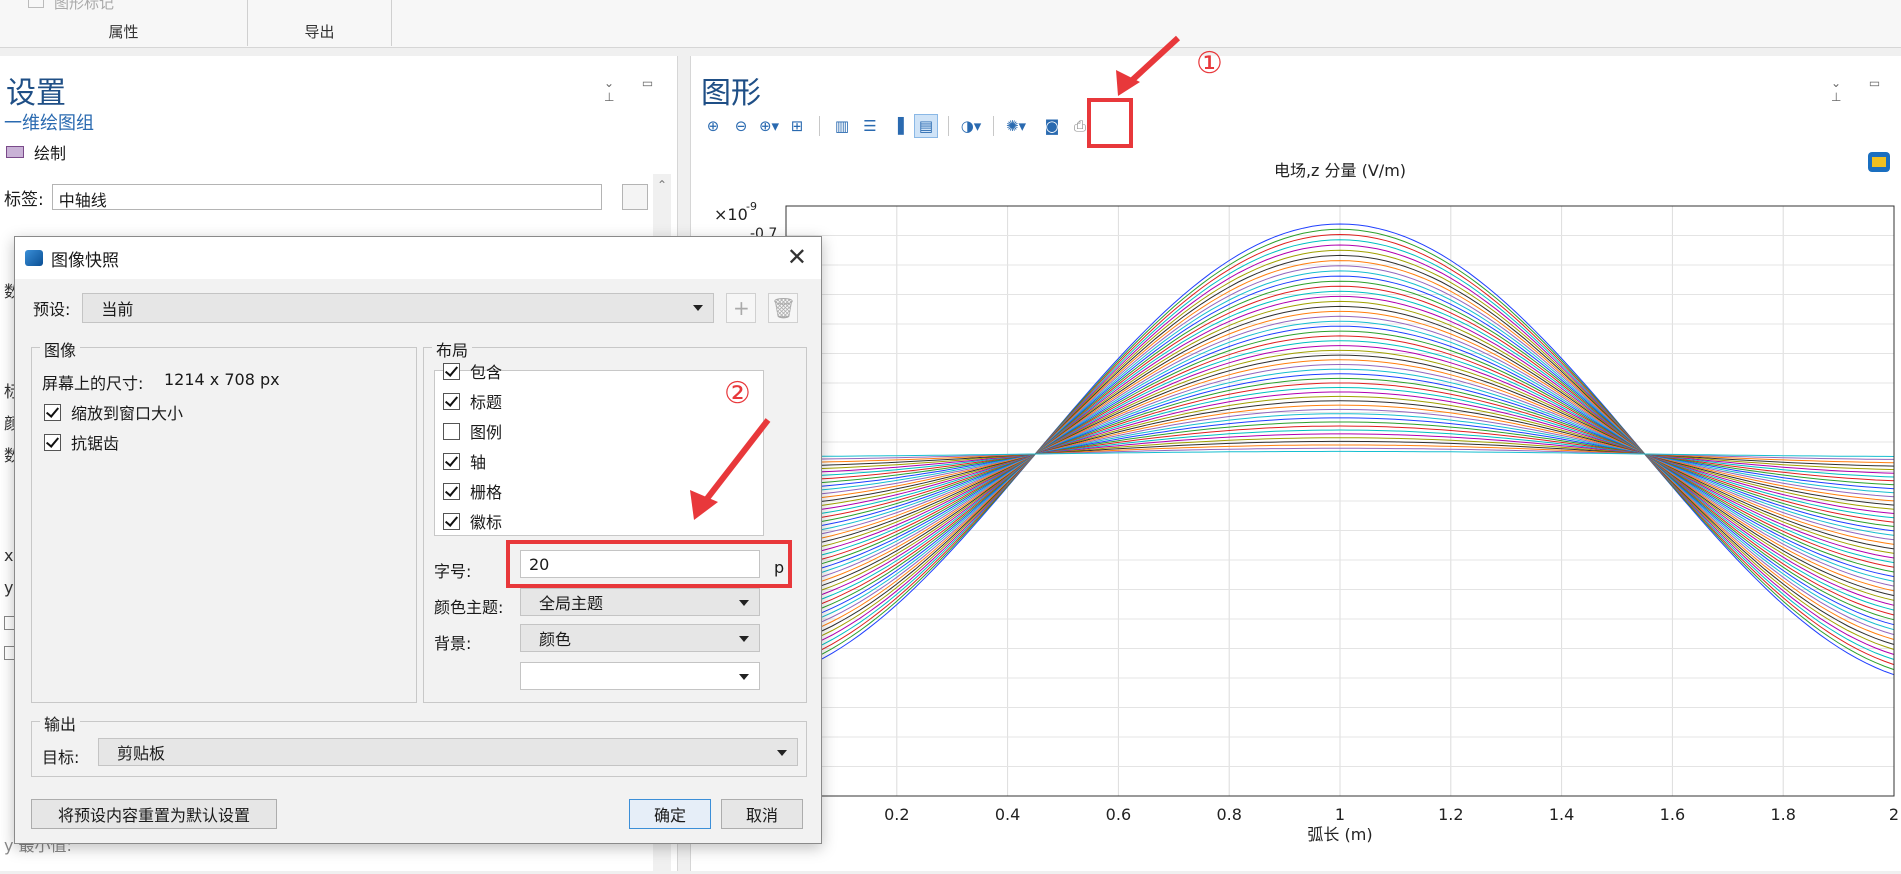 This screenshot has height=874, width=1901. I want to click on checkbox-label: 缩放到窗口大小, so click(127, 413).